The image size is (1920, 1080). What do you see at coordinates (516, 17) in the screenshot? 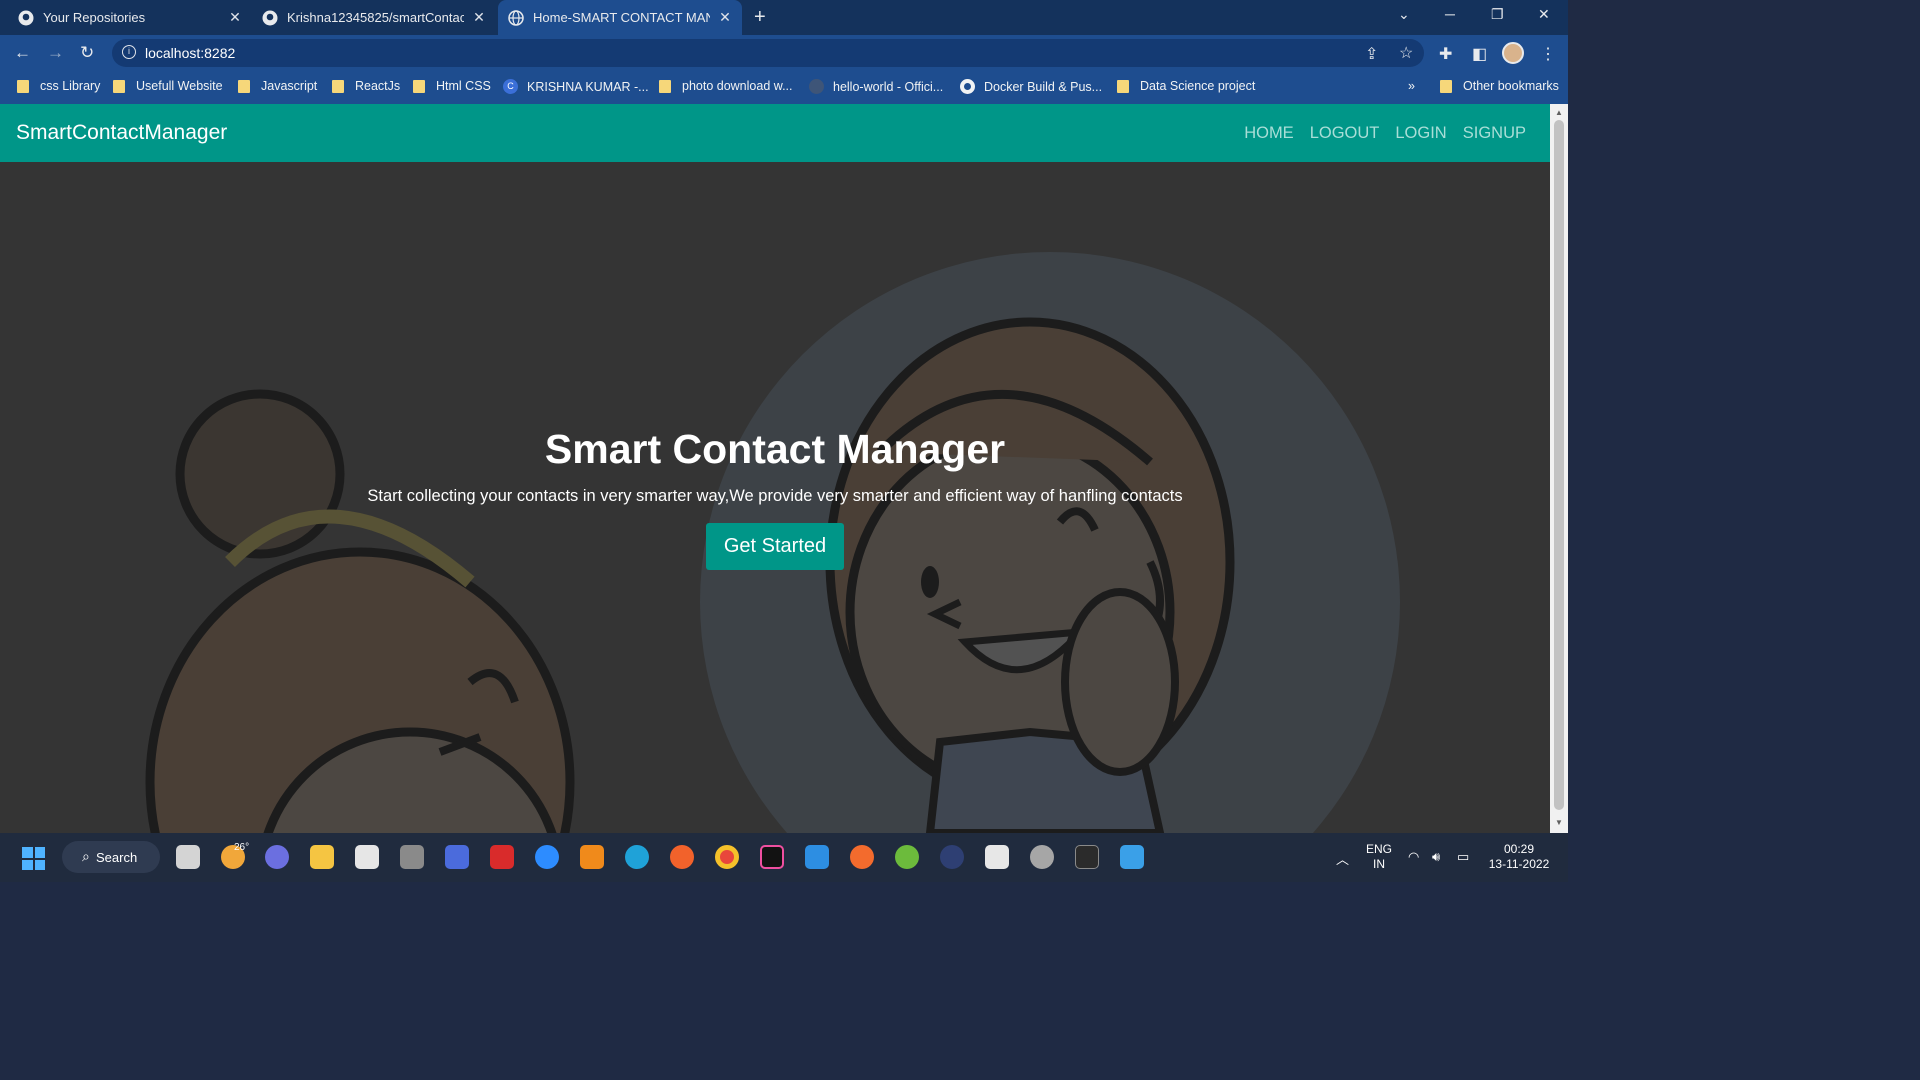
I see `globe-icon` at bounding box center [516, 17].